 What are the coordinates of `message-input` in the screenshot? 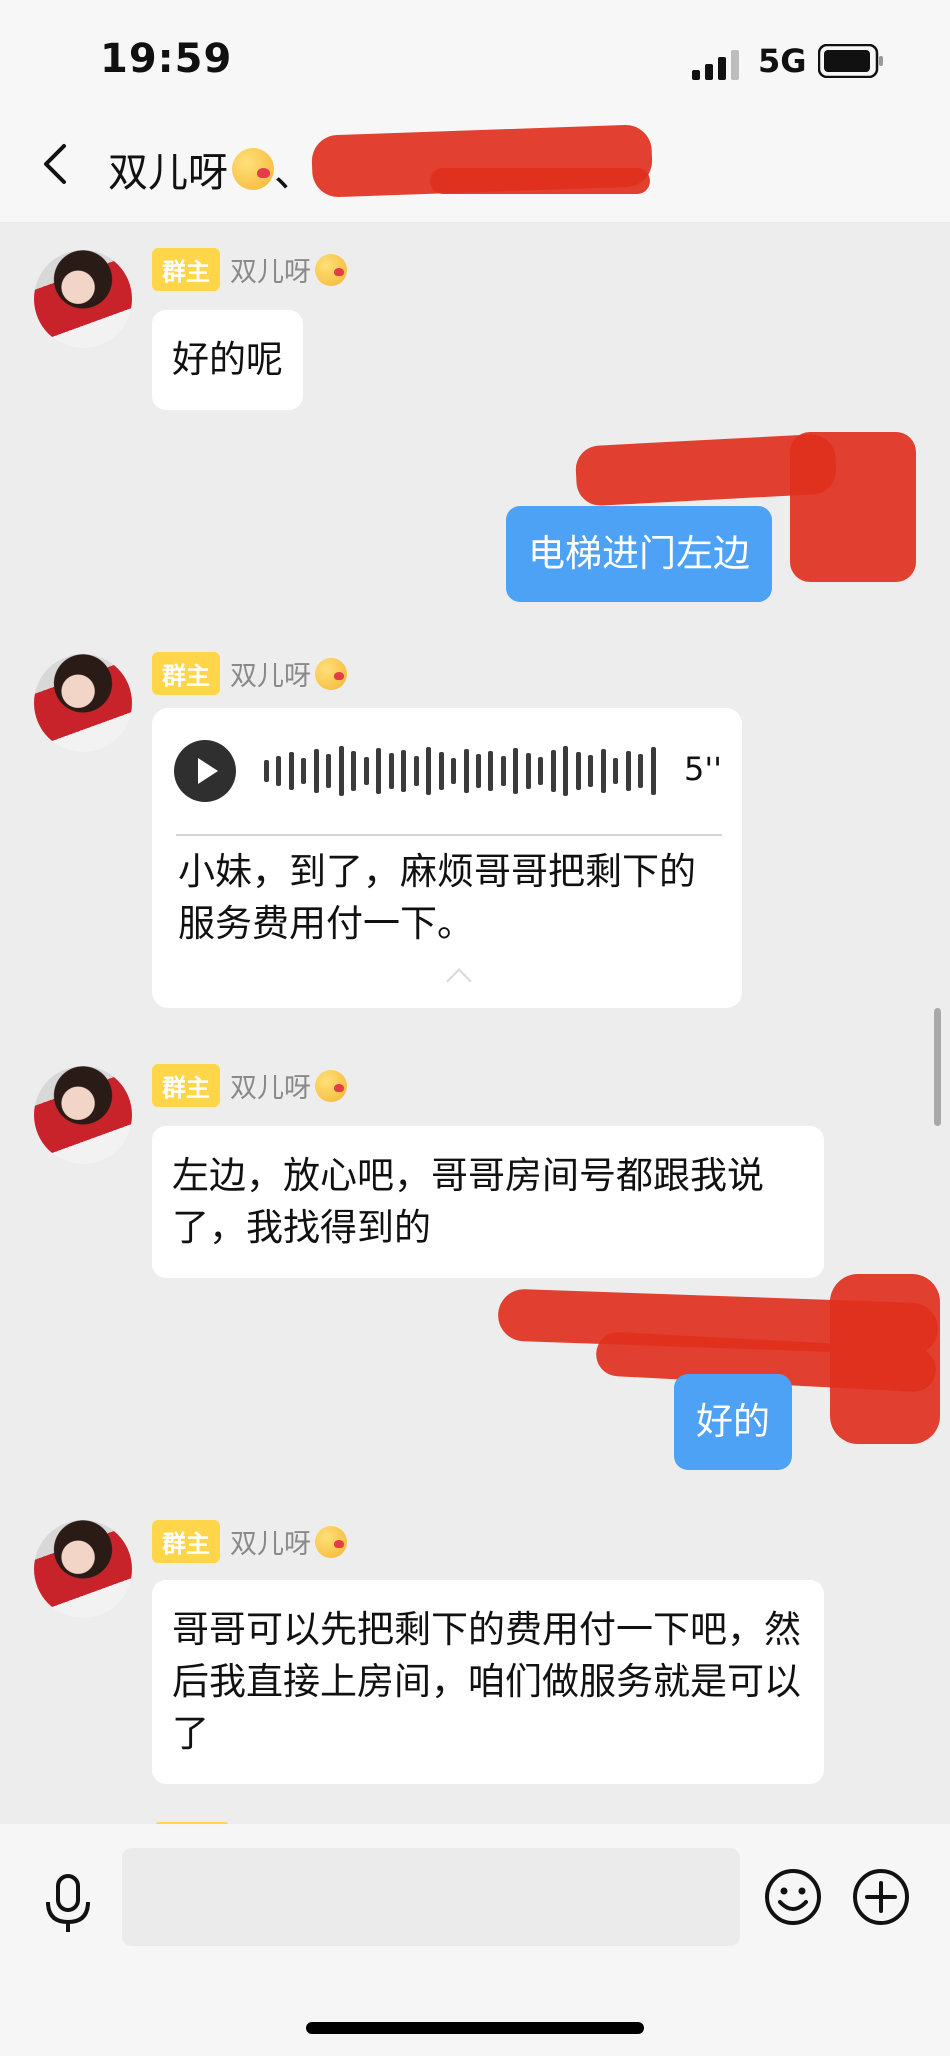 It's located at (431, 1897).